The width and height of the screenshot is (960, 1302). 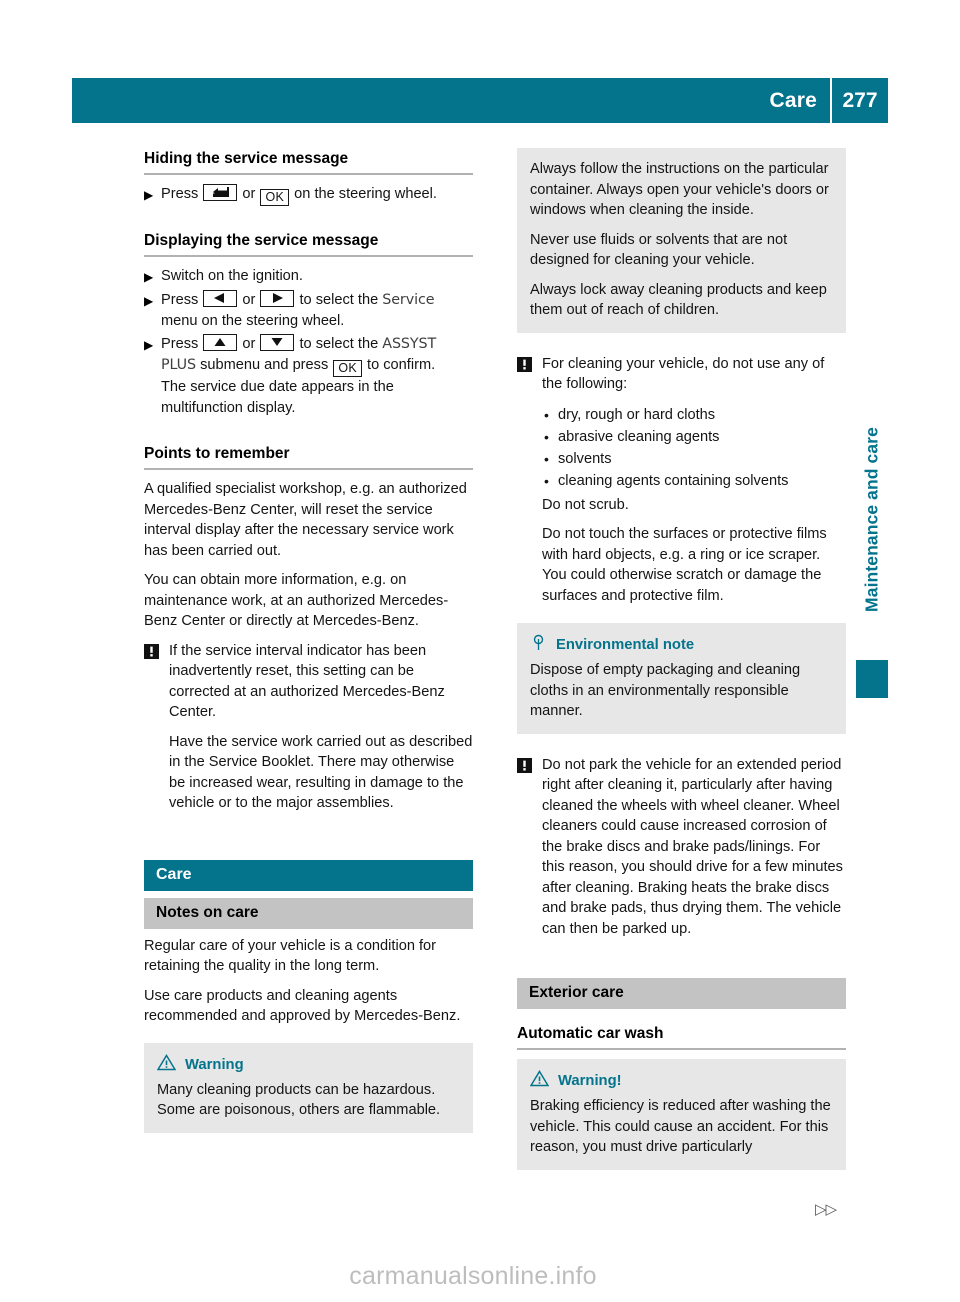 I want to click on page-title: Care, so click(x=793, y=100).